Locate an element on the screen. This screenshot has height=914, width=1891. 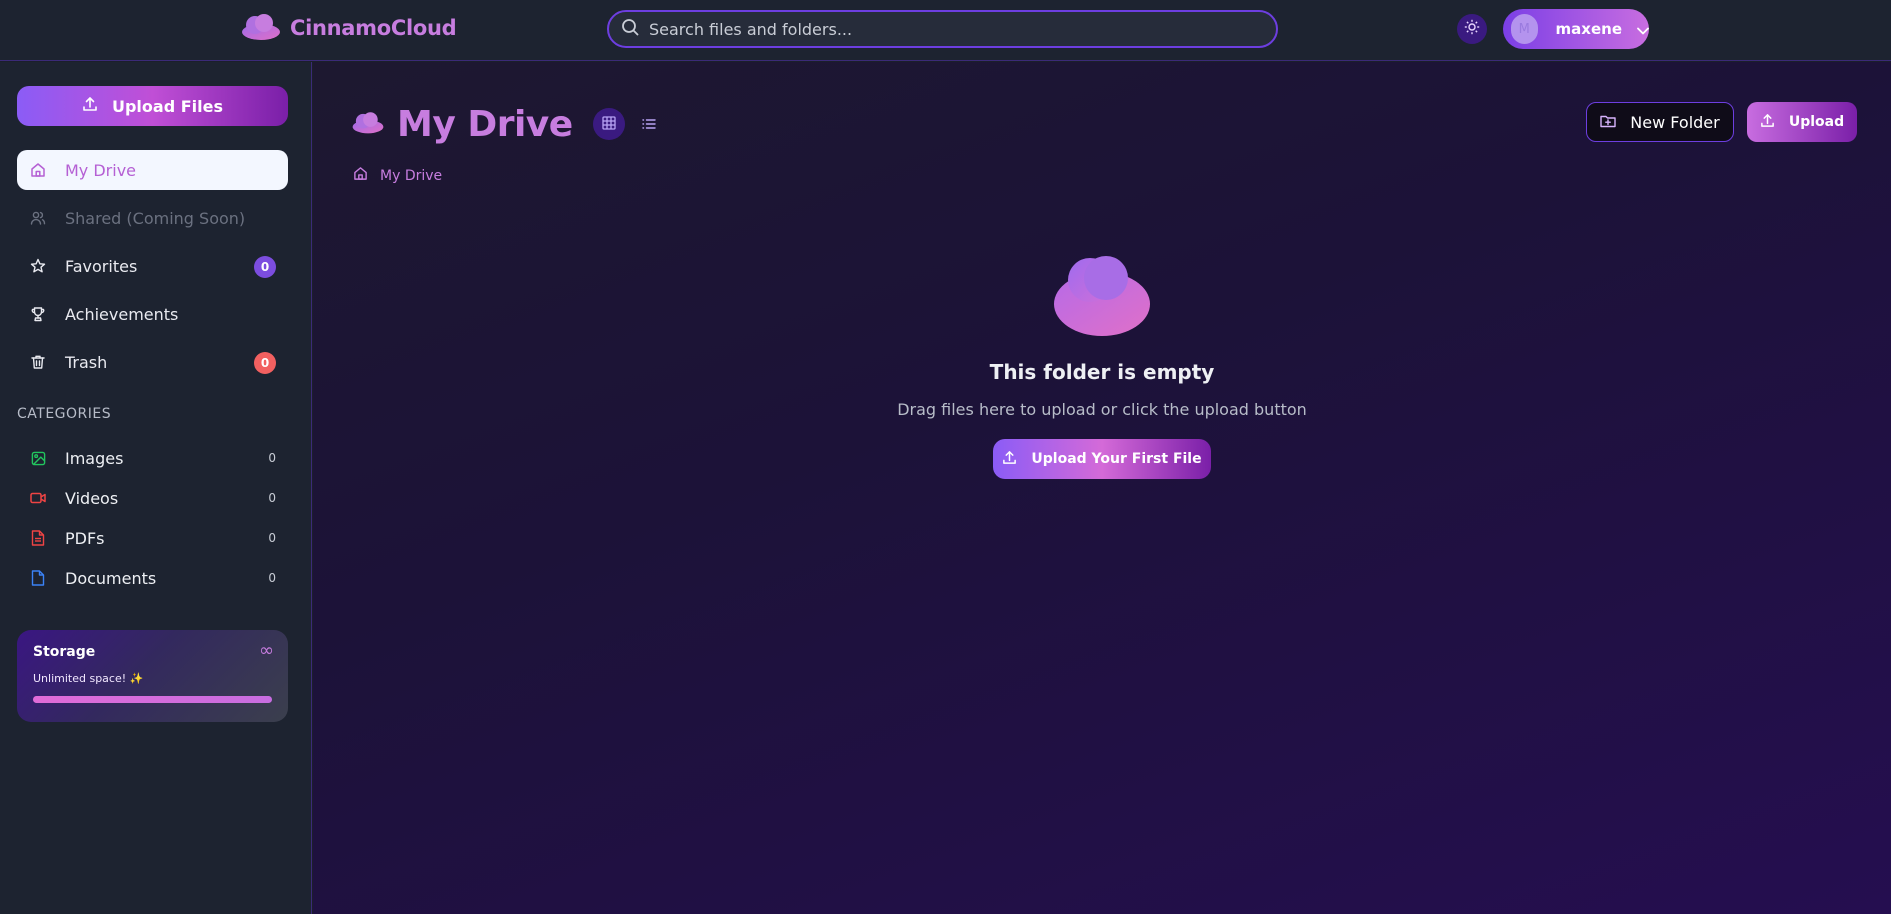
new-folder-button: New Folder is located at coordinates (1660, 122).